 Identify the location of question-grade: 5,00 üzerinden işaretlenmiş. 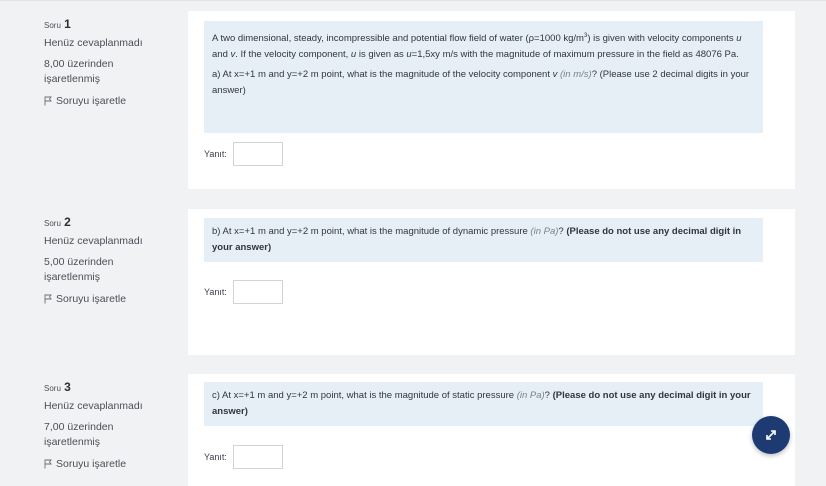
(111, 270).